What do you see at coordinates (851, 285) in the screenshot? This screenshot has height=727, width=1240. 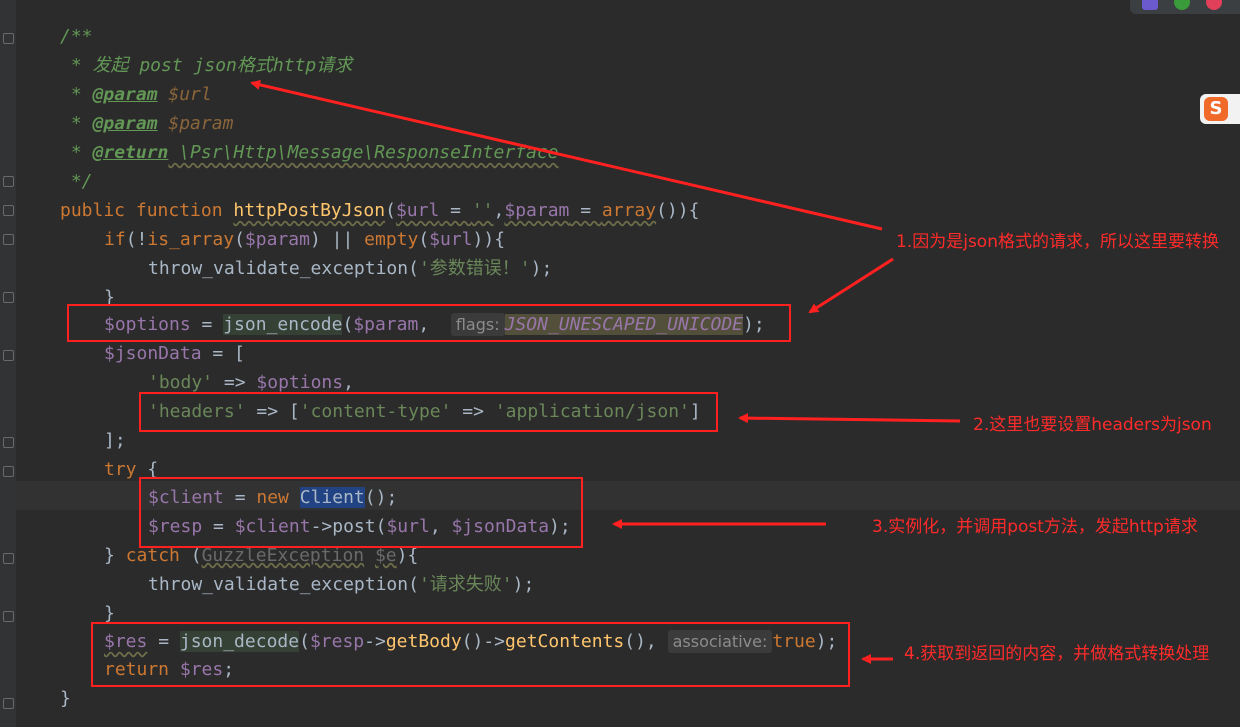 I see `arrow-1-down` at bounding box center [851, 285].